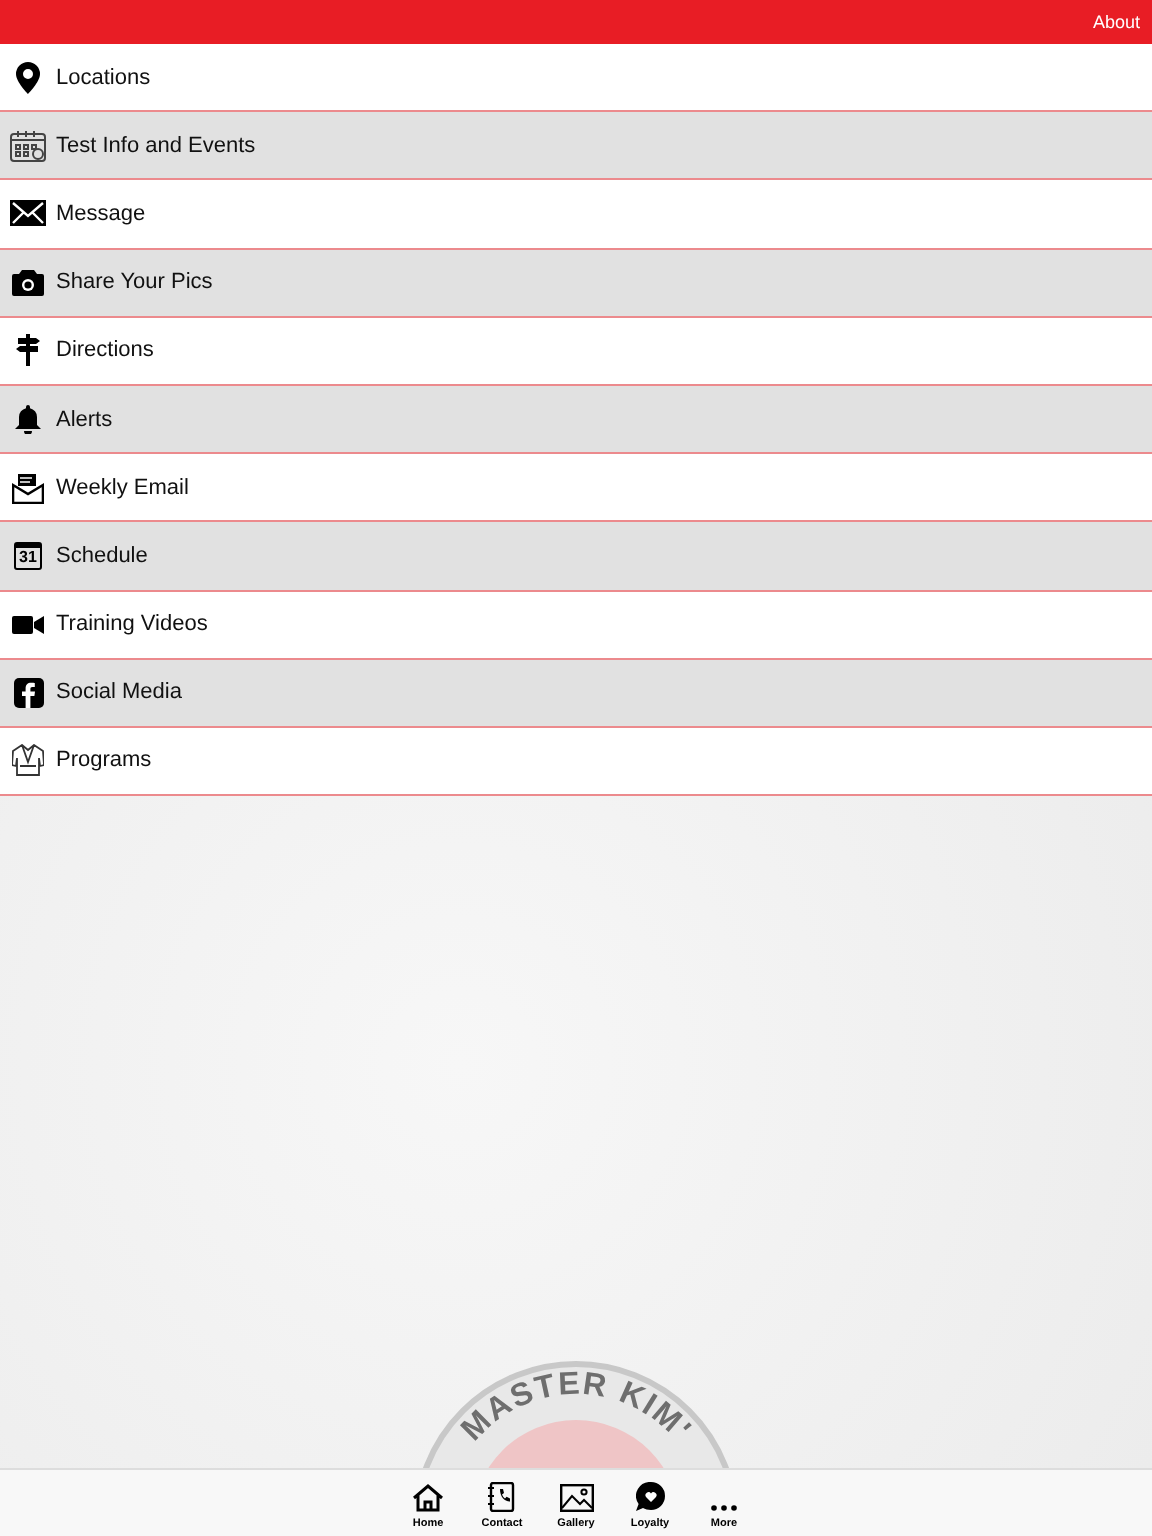 Image resolution: width=1152 pixels, height=1536 pixels. I want to click on menu-label: Alerts, so click(84, 419).